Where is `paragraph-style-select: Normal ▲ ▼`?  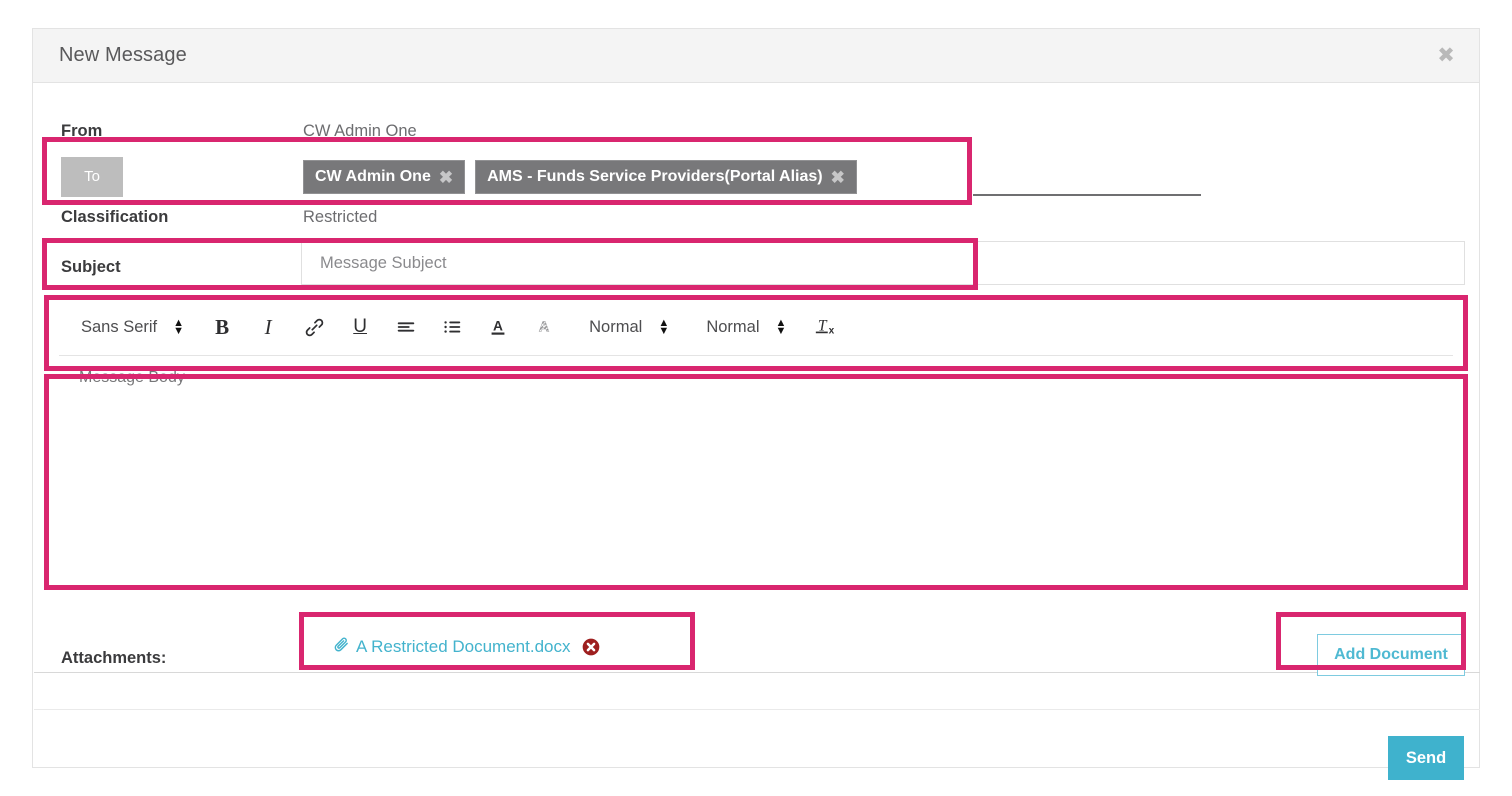 paragraph-style-select: Normal ▲ ▼ is located at coordinates (742, 327).